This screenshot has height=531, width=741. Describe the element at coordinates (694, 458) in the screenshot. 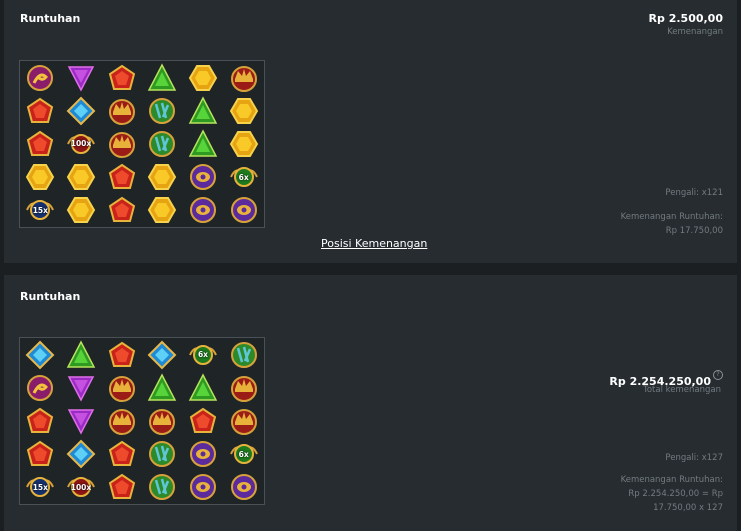

I see `multiplier-text: Pengali: x127` at that location.